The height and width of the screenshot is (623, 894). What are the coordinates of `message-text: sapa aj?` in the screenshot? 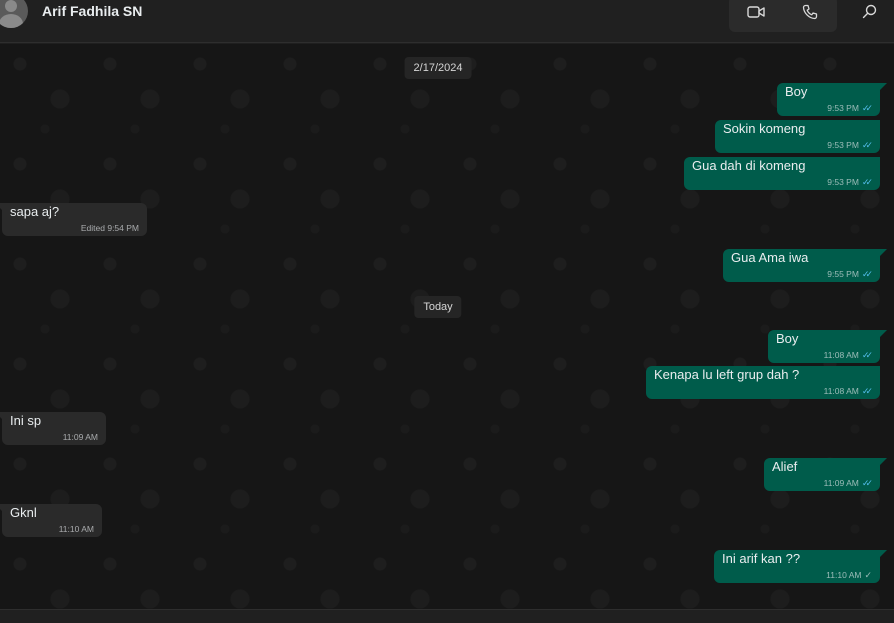 It's located at (35, 211).